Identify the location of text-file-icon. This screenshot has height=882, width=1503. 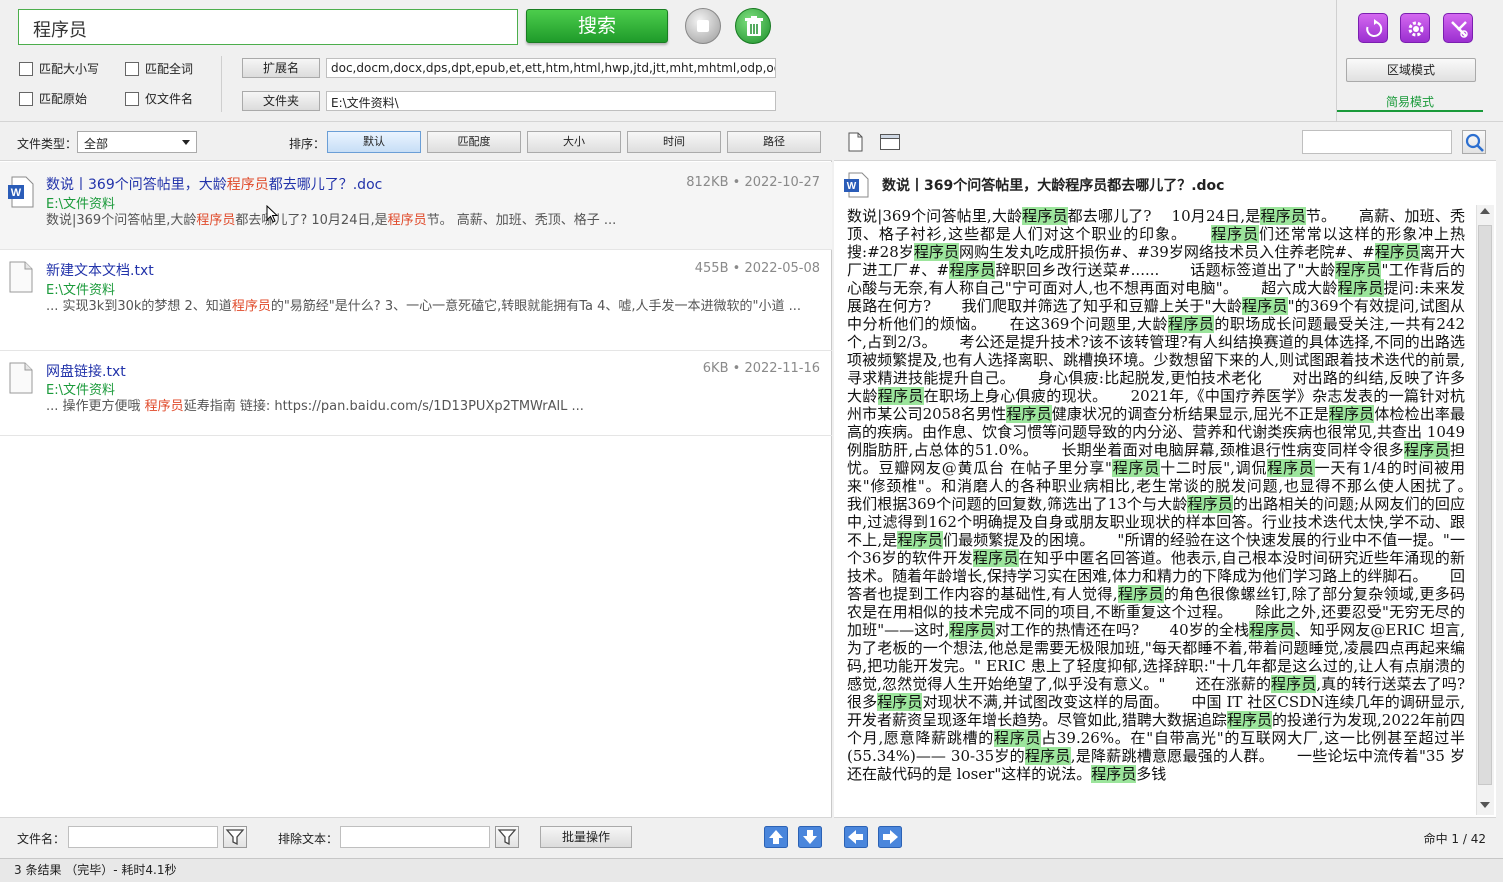
(21, 378).